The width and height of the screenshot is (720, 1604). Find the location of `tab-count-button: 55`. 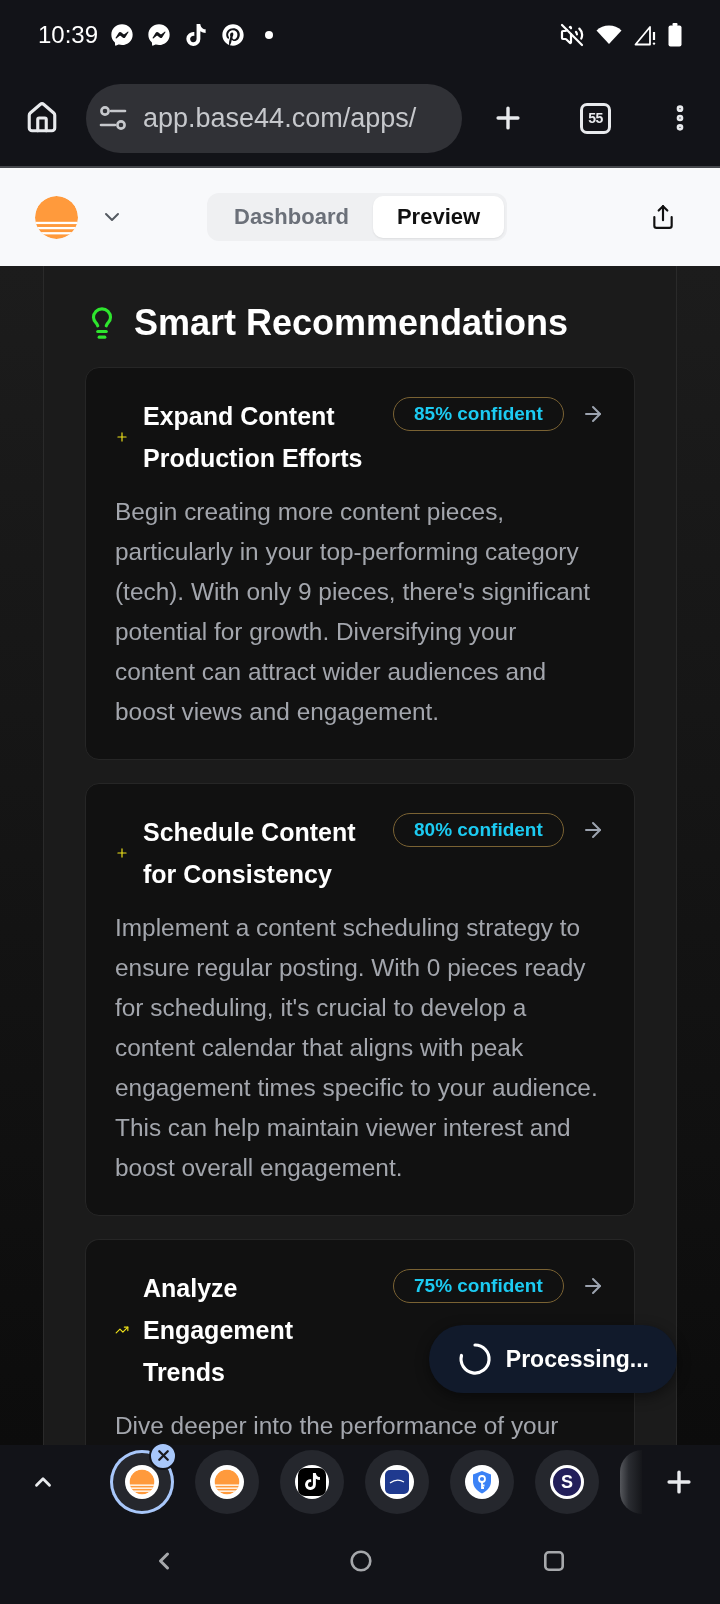

tab-count-button: 55 is located at coordinates (595, 118).